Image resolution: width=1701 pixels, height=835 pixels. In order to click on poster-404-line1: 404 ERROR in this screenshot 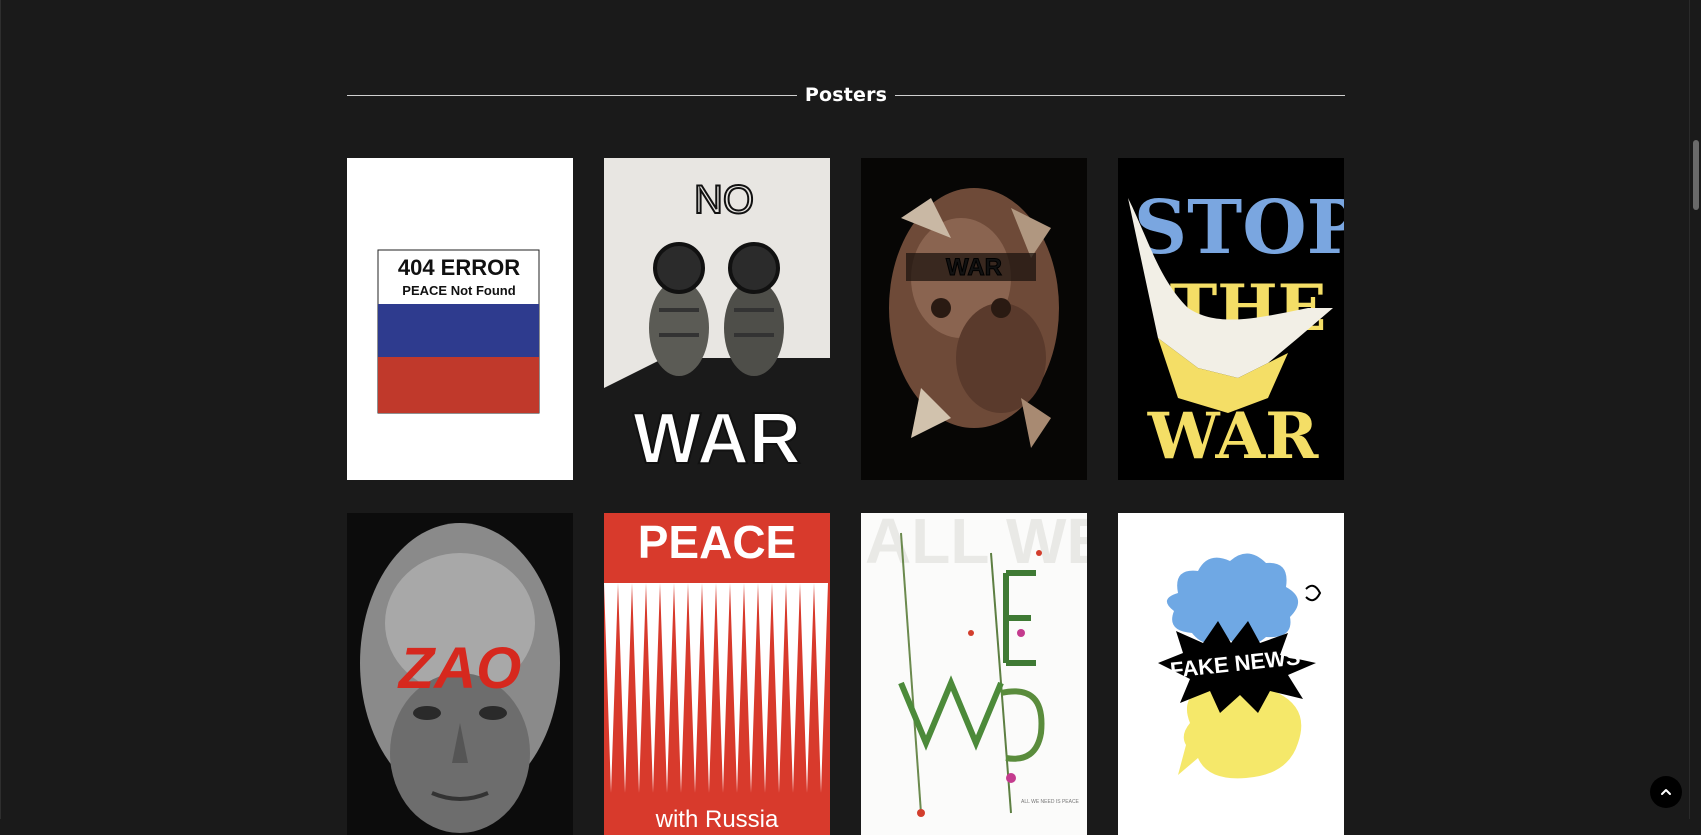, I will do `click(459, 267)`.